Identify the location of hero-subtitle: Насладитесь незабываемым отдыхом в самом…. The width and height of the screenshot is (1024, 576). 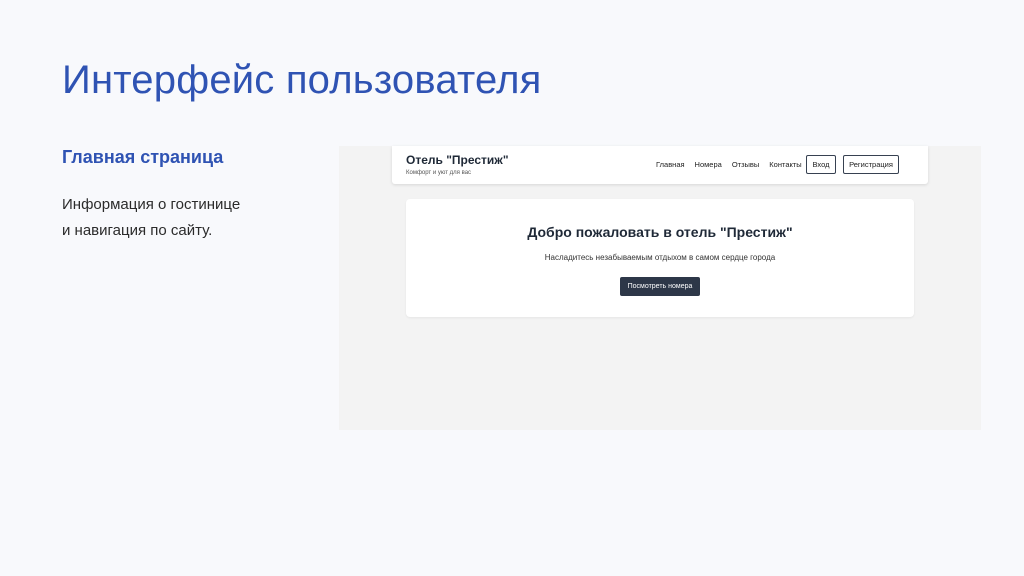
(660, 257).